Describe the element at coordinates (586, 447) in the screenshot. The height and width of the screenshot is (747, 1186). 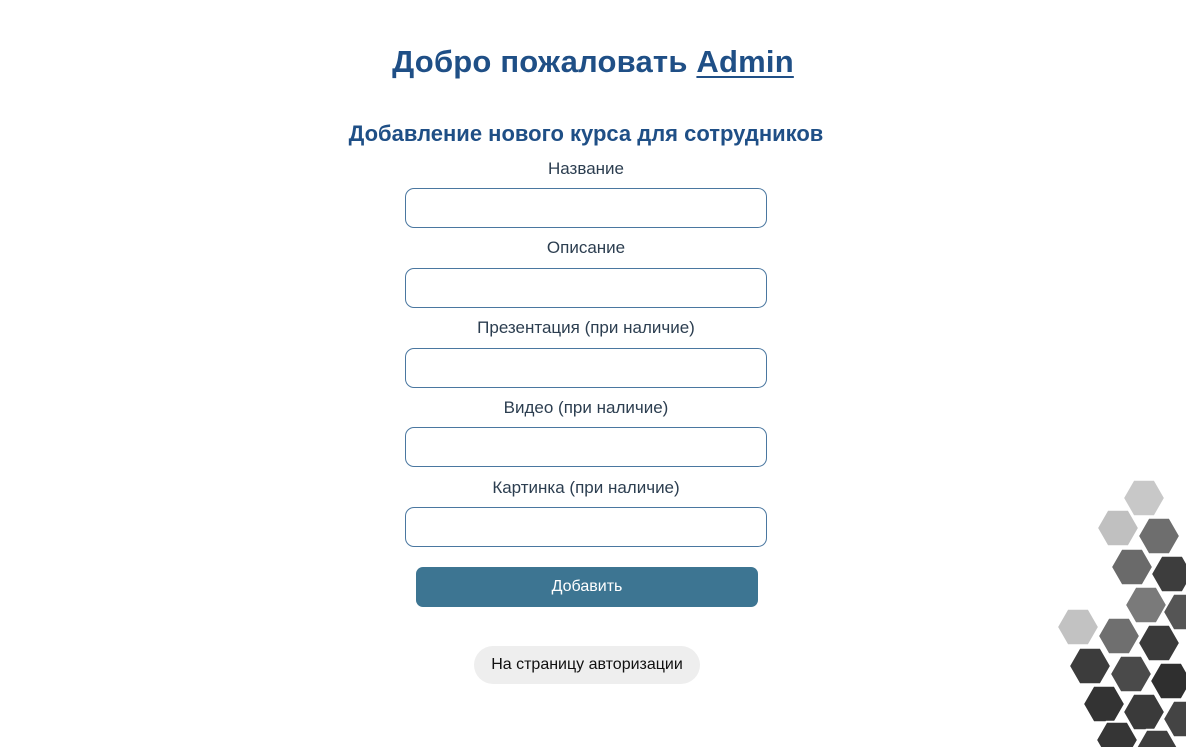
I see `video-input` at that location.